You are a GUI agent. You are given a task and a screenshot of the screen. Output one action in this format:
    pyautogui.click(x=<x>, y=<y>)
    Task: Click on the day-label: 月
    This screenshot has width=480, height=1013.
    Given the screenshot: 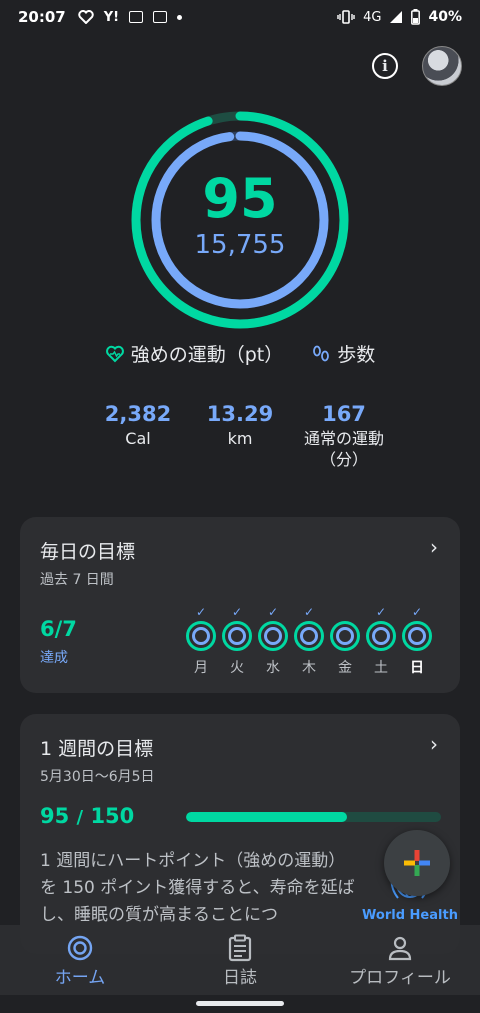 What is the action you would take?
    pyautogui.click(x=201, y=668)
    